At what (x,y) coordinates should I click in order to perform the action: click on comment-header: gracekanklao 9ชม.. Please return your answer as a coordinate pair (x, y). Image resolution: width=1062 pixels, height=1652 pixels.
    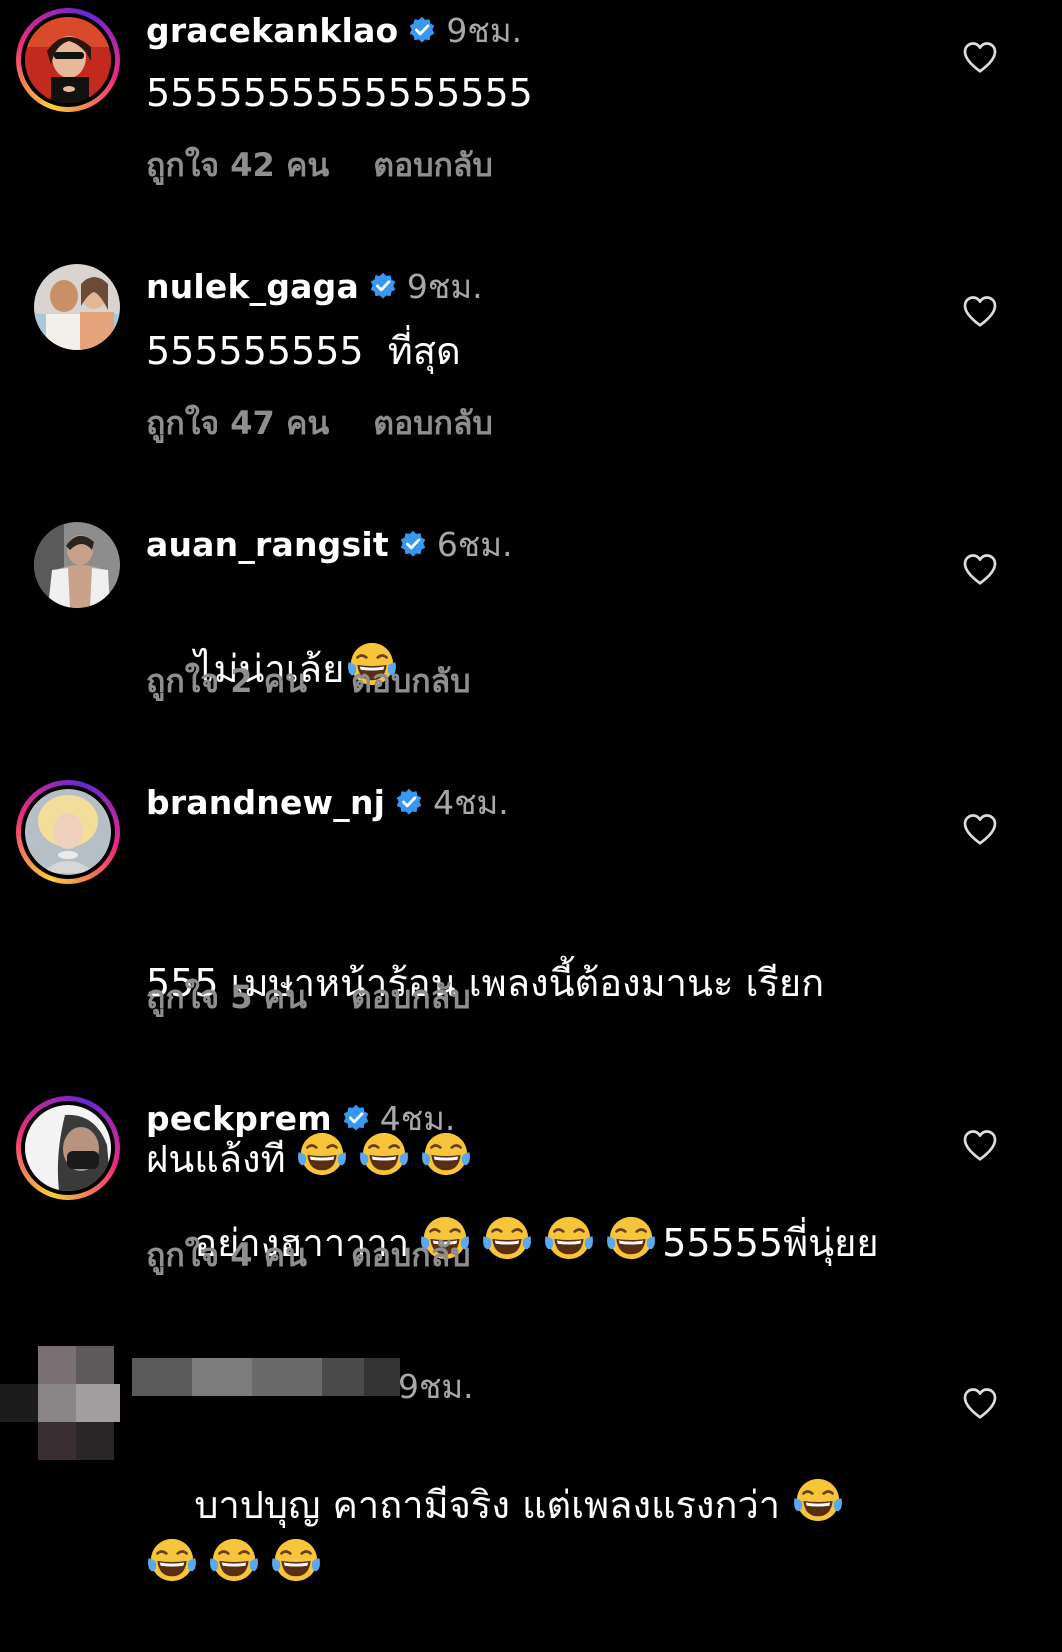
    Looking at the image, I should click on (334, 30).